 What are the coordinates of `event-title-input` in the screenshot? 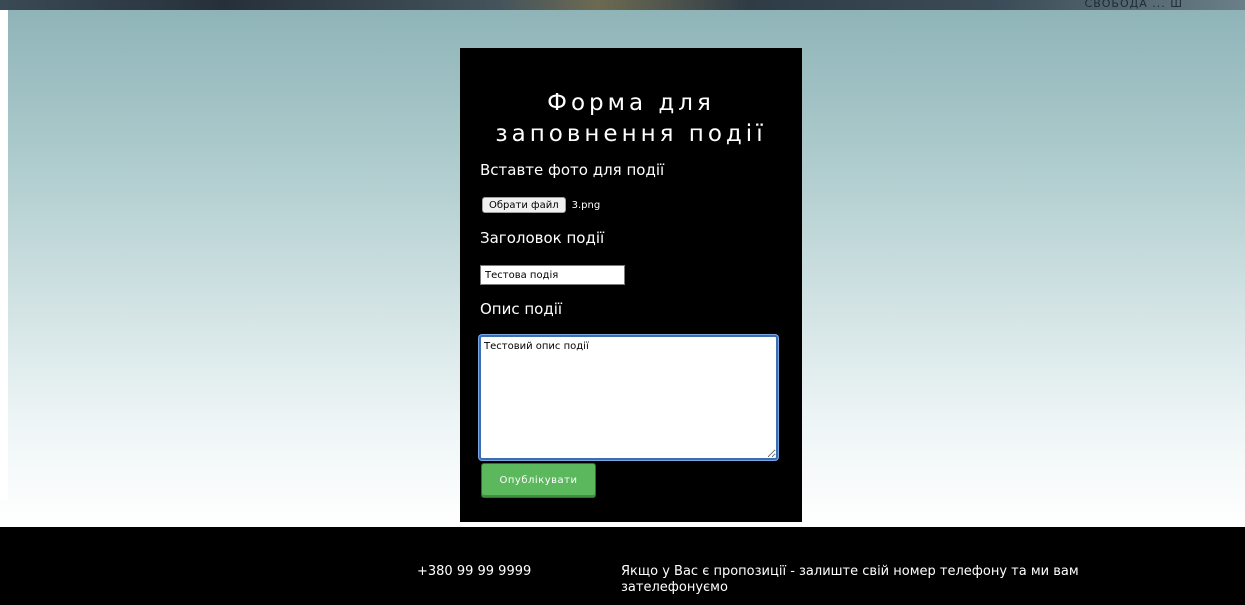 It's located at (552, 275).